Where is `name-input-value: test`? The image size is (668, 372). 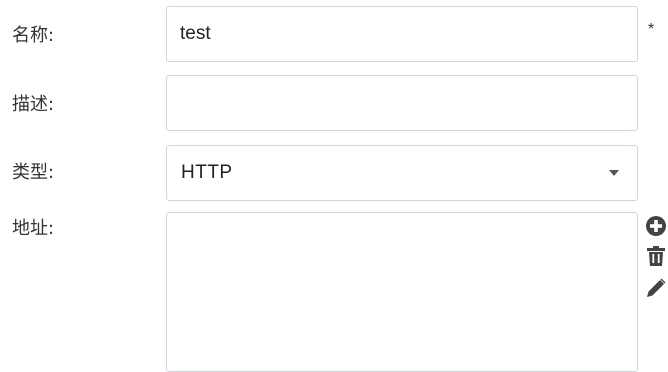
name-input-value: test is located at coordinates (195, 33).